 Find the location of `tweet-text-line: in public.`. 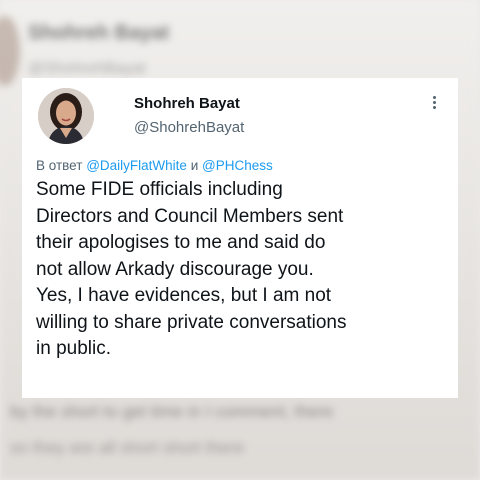

tweet-text-line: in public. is located at coordinates (73, 348).